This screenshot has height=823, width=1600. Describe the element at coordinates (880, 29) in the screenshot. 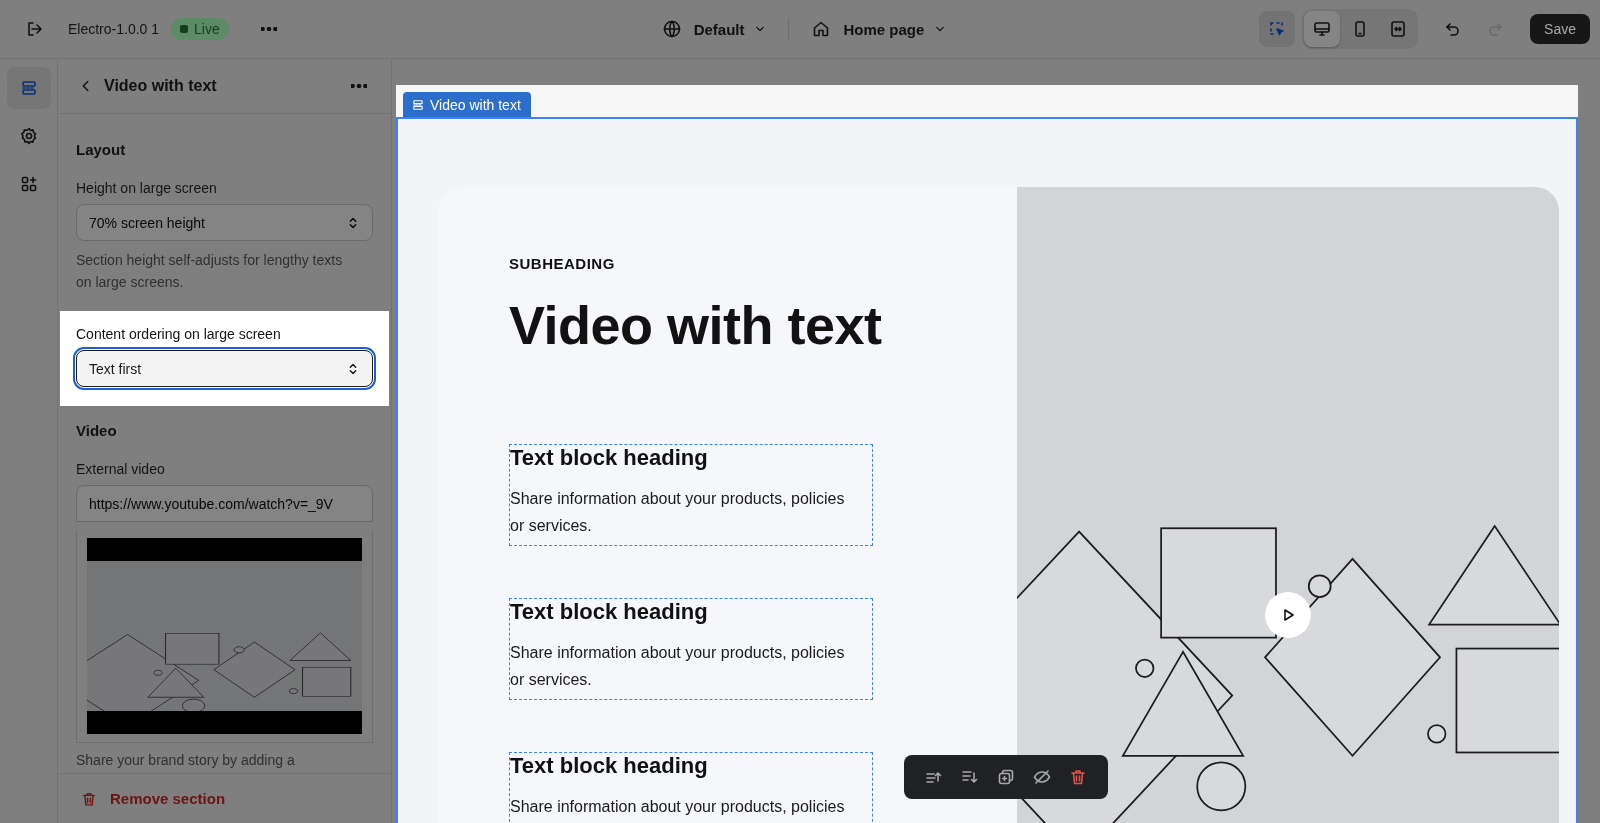

I see `page-dropdown: Home page` at that location.